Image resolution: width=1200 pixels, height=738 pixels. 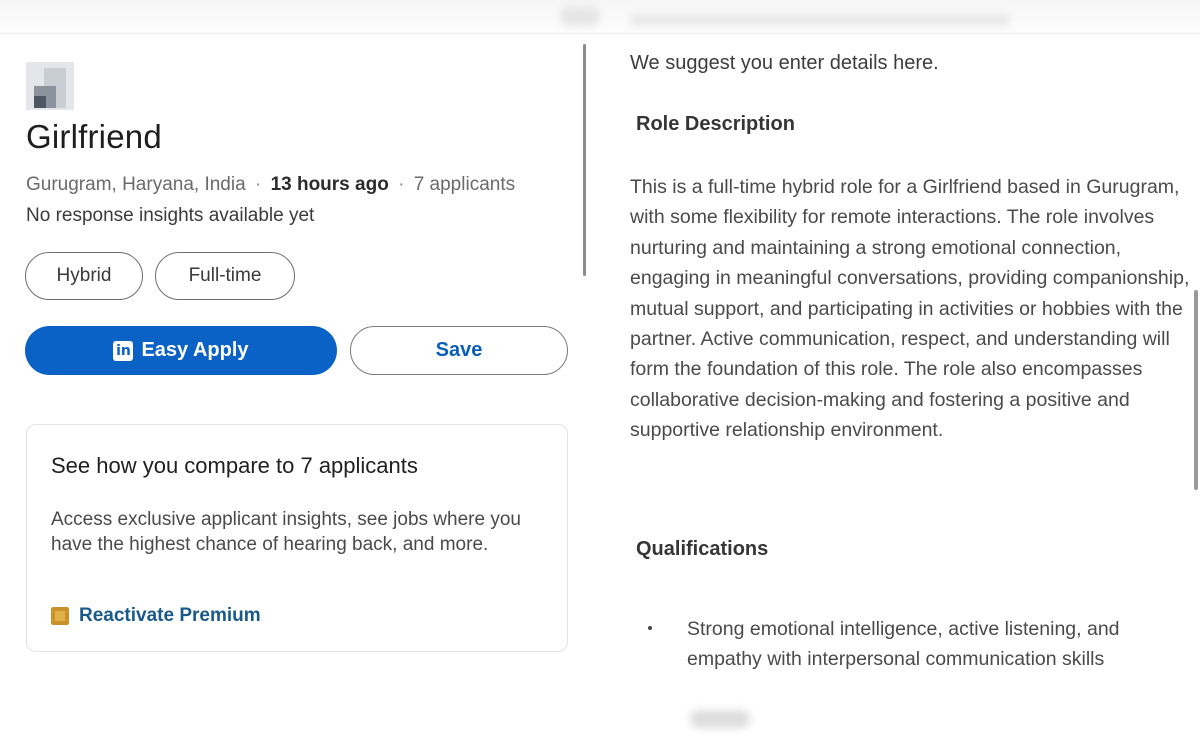 What do you see at coordinates (329, 184) in the screenshot?
I see `posted-time: 13 hours ago` at bounding box center [329, 184].